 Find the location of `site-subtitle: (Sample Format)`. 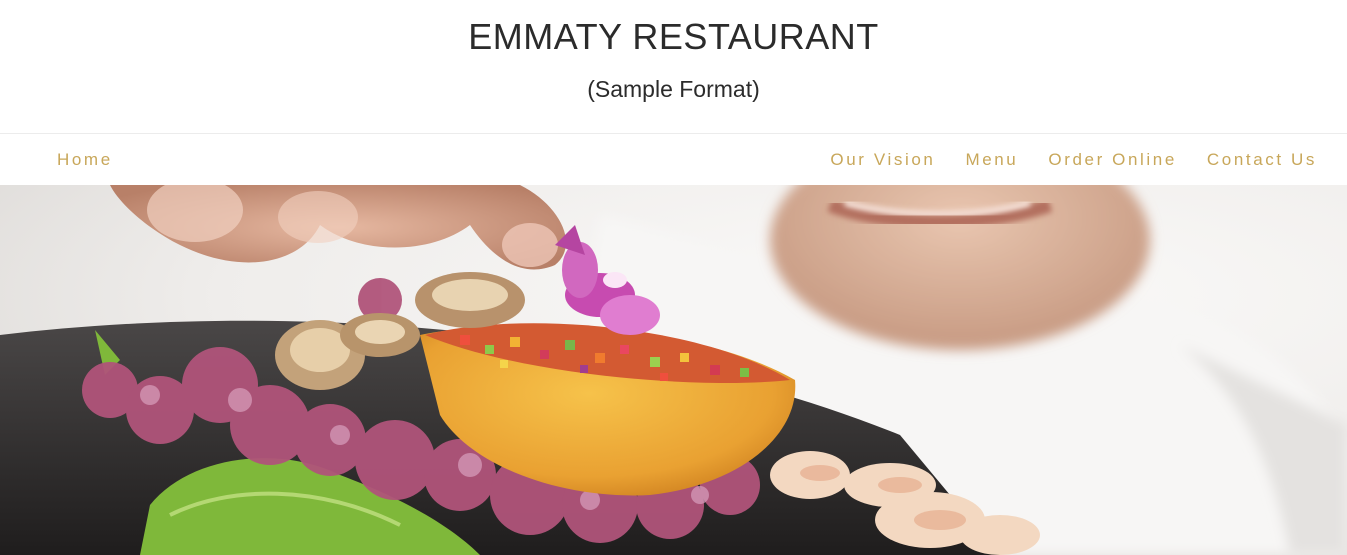

site-subtitle: (Sample Format) is located at coordinates (673, 89).